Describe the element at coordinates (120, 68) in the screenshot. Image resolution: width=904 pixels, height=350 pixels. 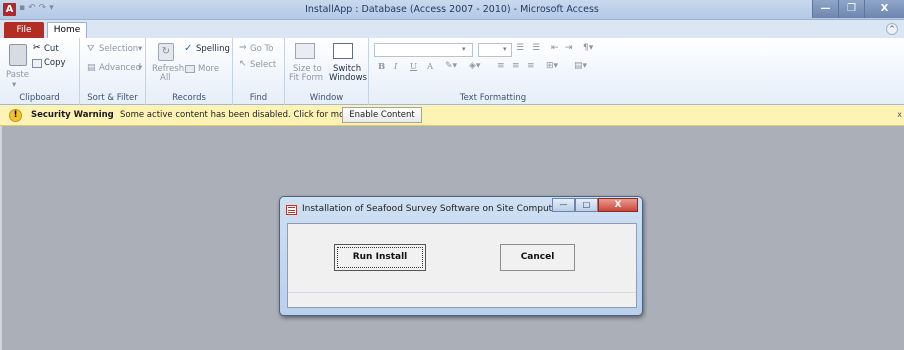
I see `advanced-button: Advanced` at that location.